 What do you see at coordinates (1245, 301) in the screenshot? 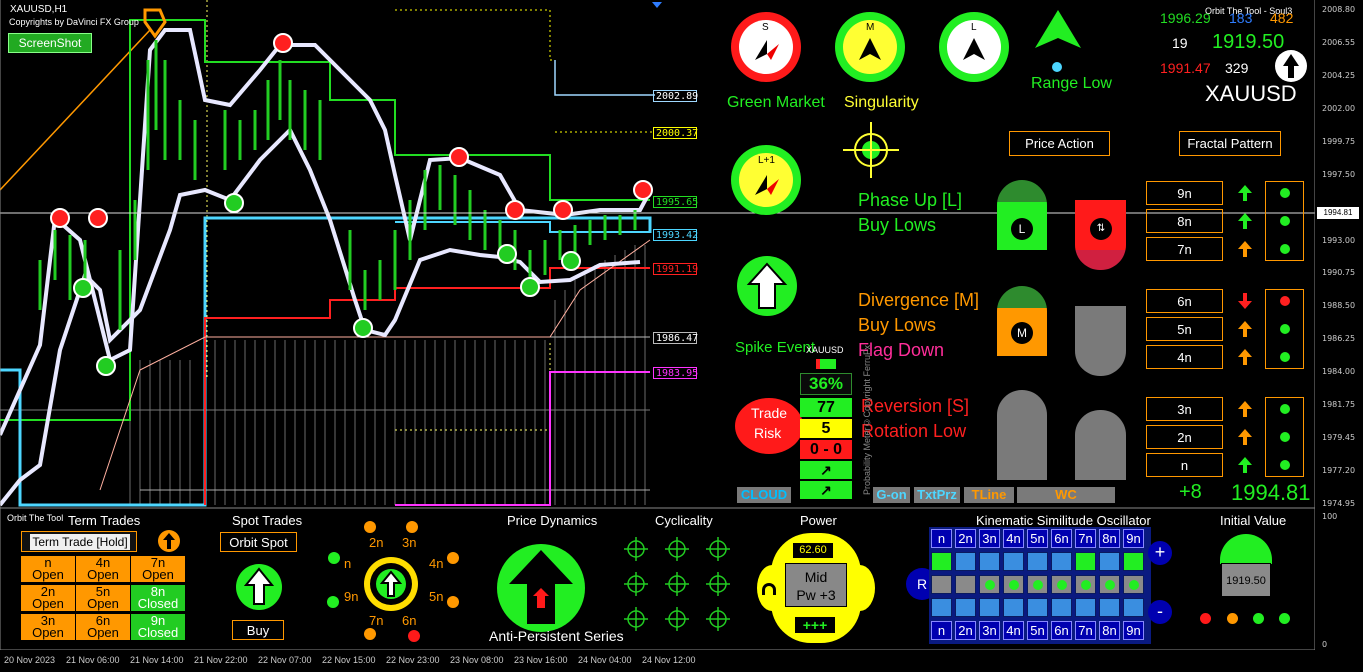
I see `down-arrow-icon` at bounding box center [1245, 301].